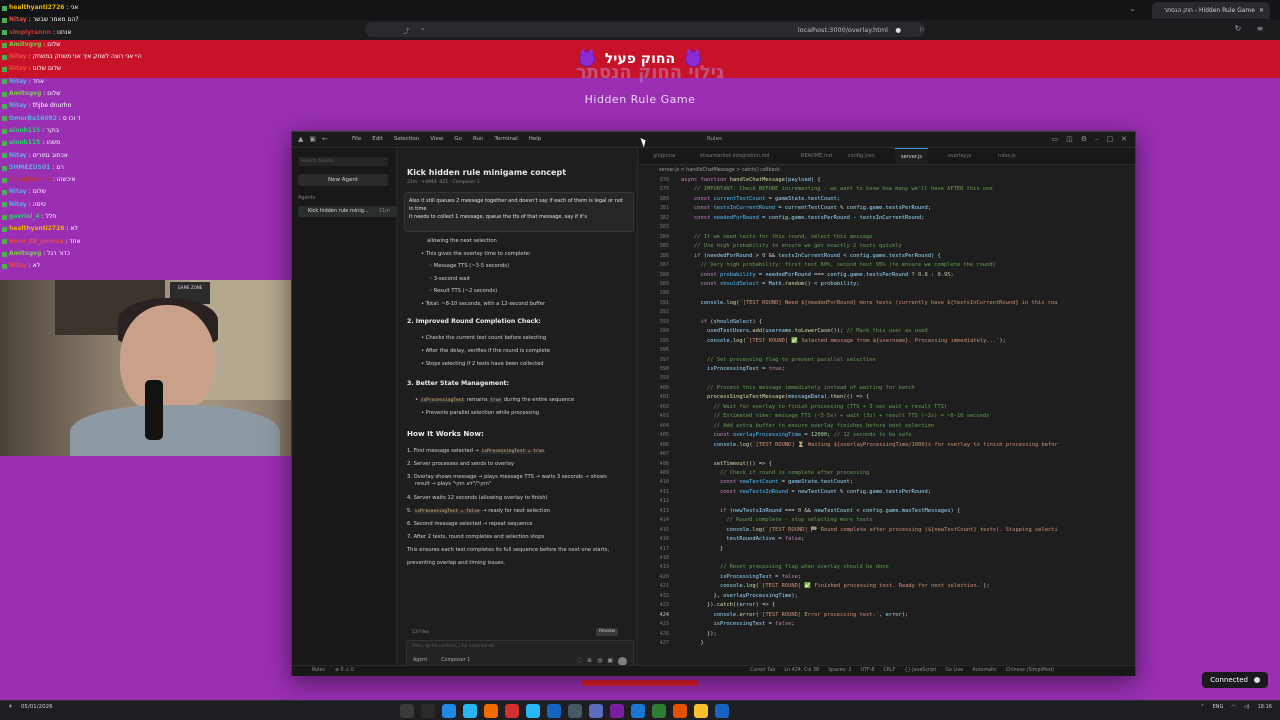  What do you see at coordinates (343, 180) in the screenshot?
I see `new-agent-button: New Agent` at bounding box center [343, 180].